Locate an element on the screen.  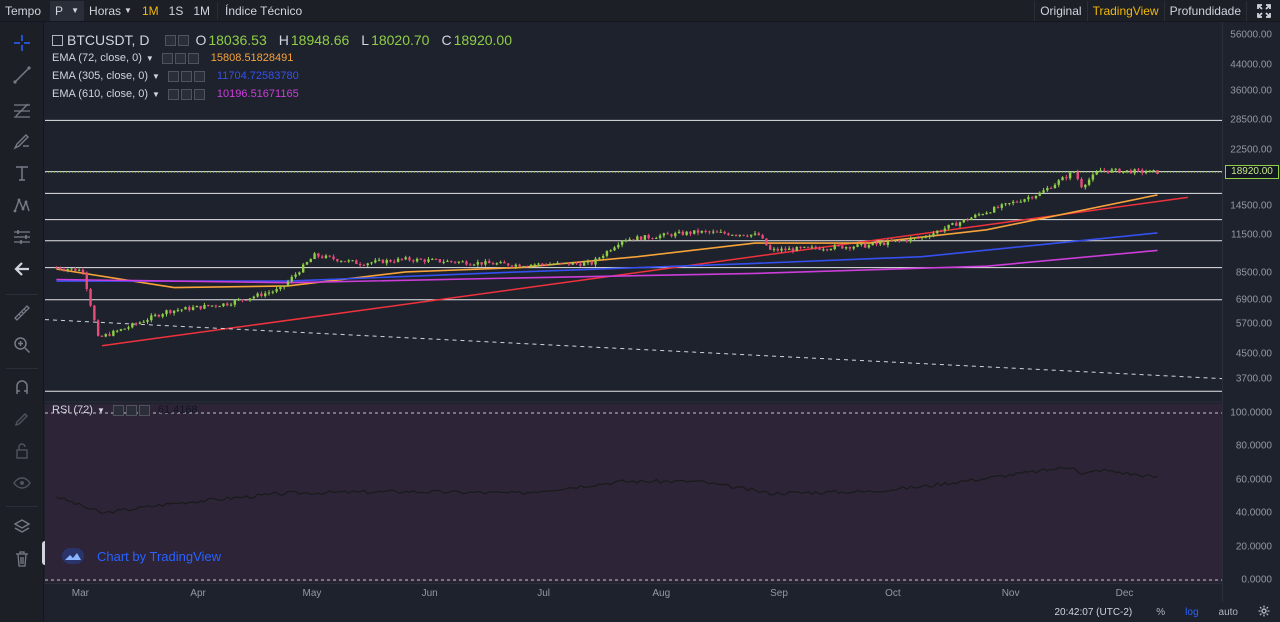
ema-72-legend: EMA (72, close, 0) ▼ 15808.51828491 is located at coordinates (172, 58).